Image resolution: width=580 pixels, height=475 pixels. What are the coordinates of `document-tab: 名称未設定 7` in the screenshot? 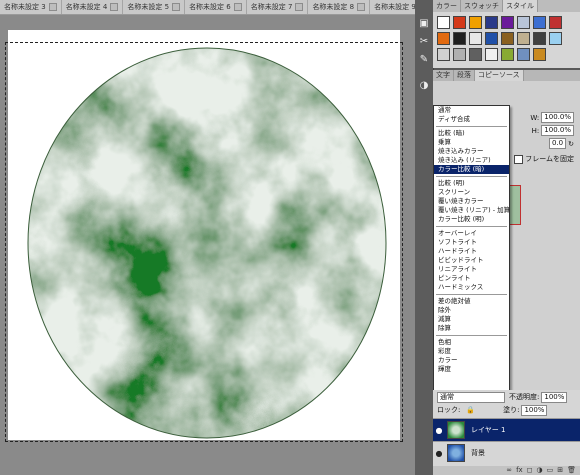 It's located at (278, 7).